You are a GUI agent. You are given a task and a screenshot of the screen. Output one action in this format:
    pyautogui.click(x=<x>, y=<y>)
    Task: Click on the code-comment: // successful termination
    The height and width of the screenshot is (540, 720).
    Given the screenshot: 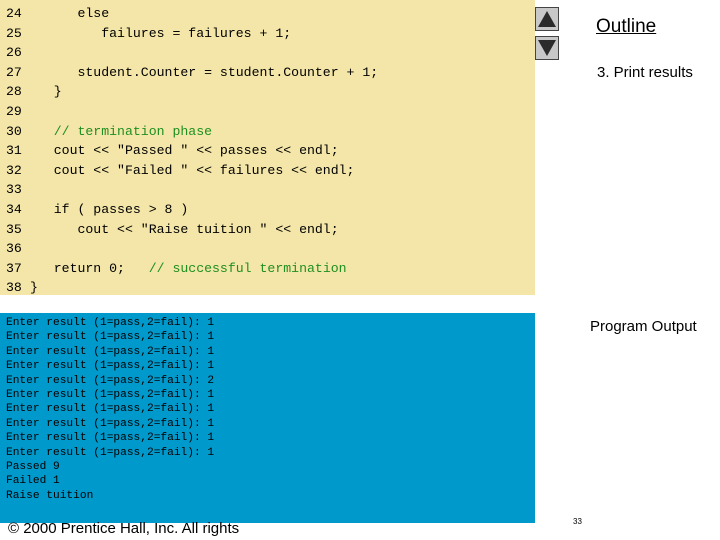 What is the action you would take?
    pyautogui.click(x=235, y=268)
    